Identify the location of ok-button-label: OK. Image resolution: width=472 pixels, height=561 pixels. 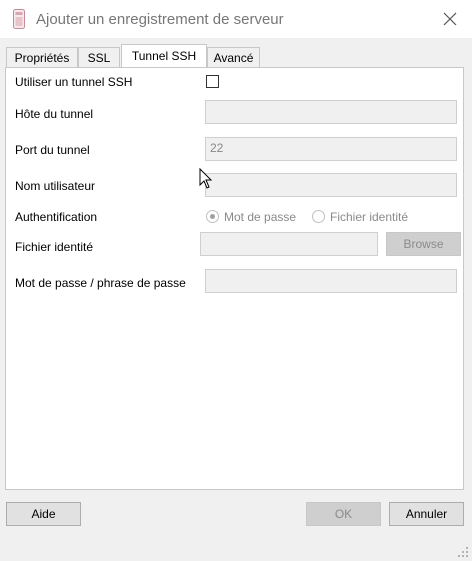
(343, 514).